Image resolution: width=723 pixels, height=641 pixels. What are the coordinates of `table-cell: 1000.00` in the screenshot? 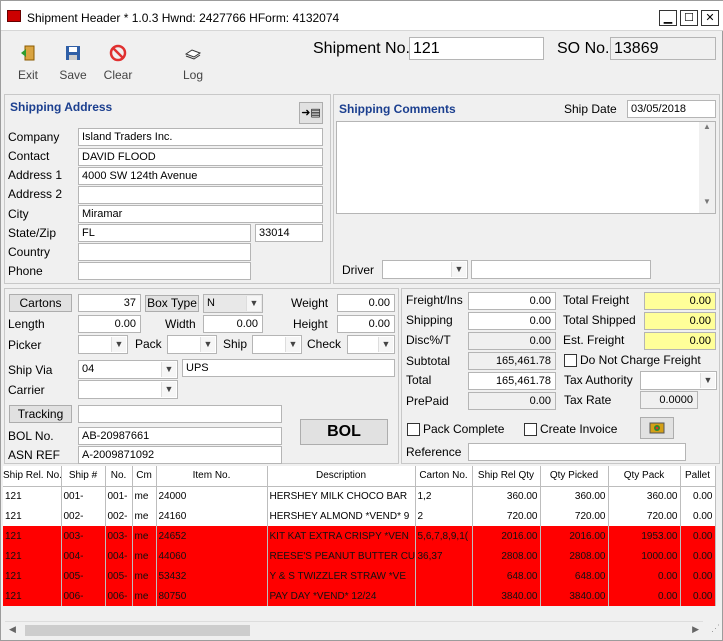 It's located at (644, 556).